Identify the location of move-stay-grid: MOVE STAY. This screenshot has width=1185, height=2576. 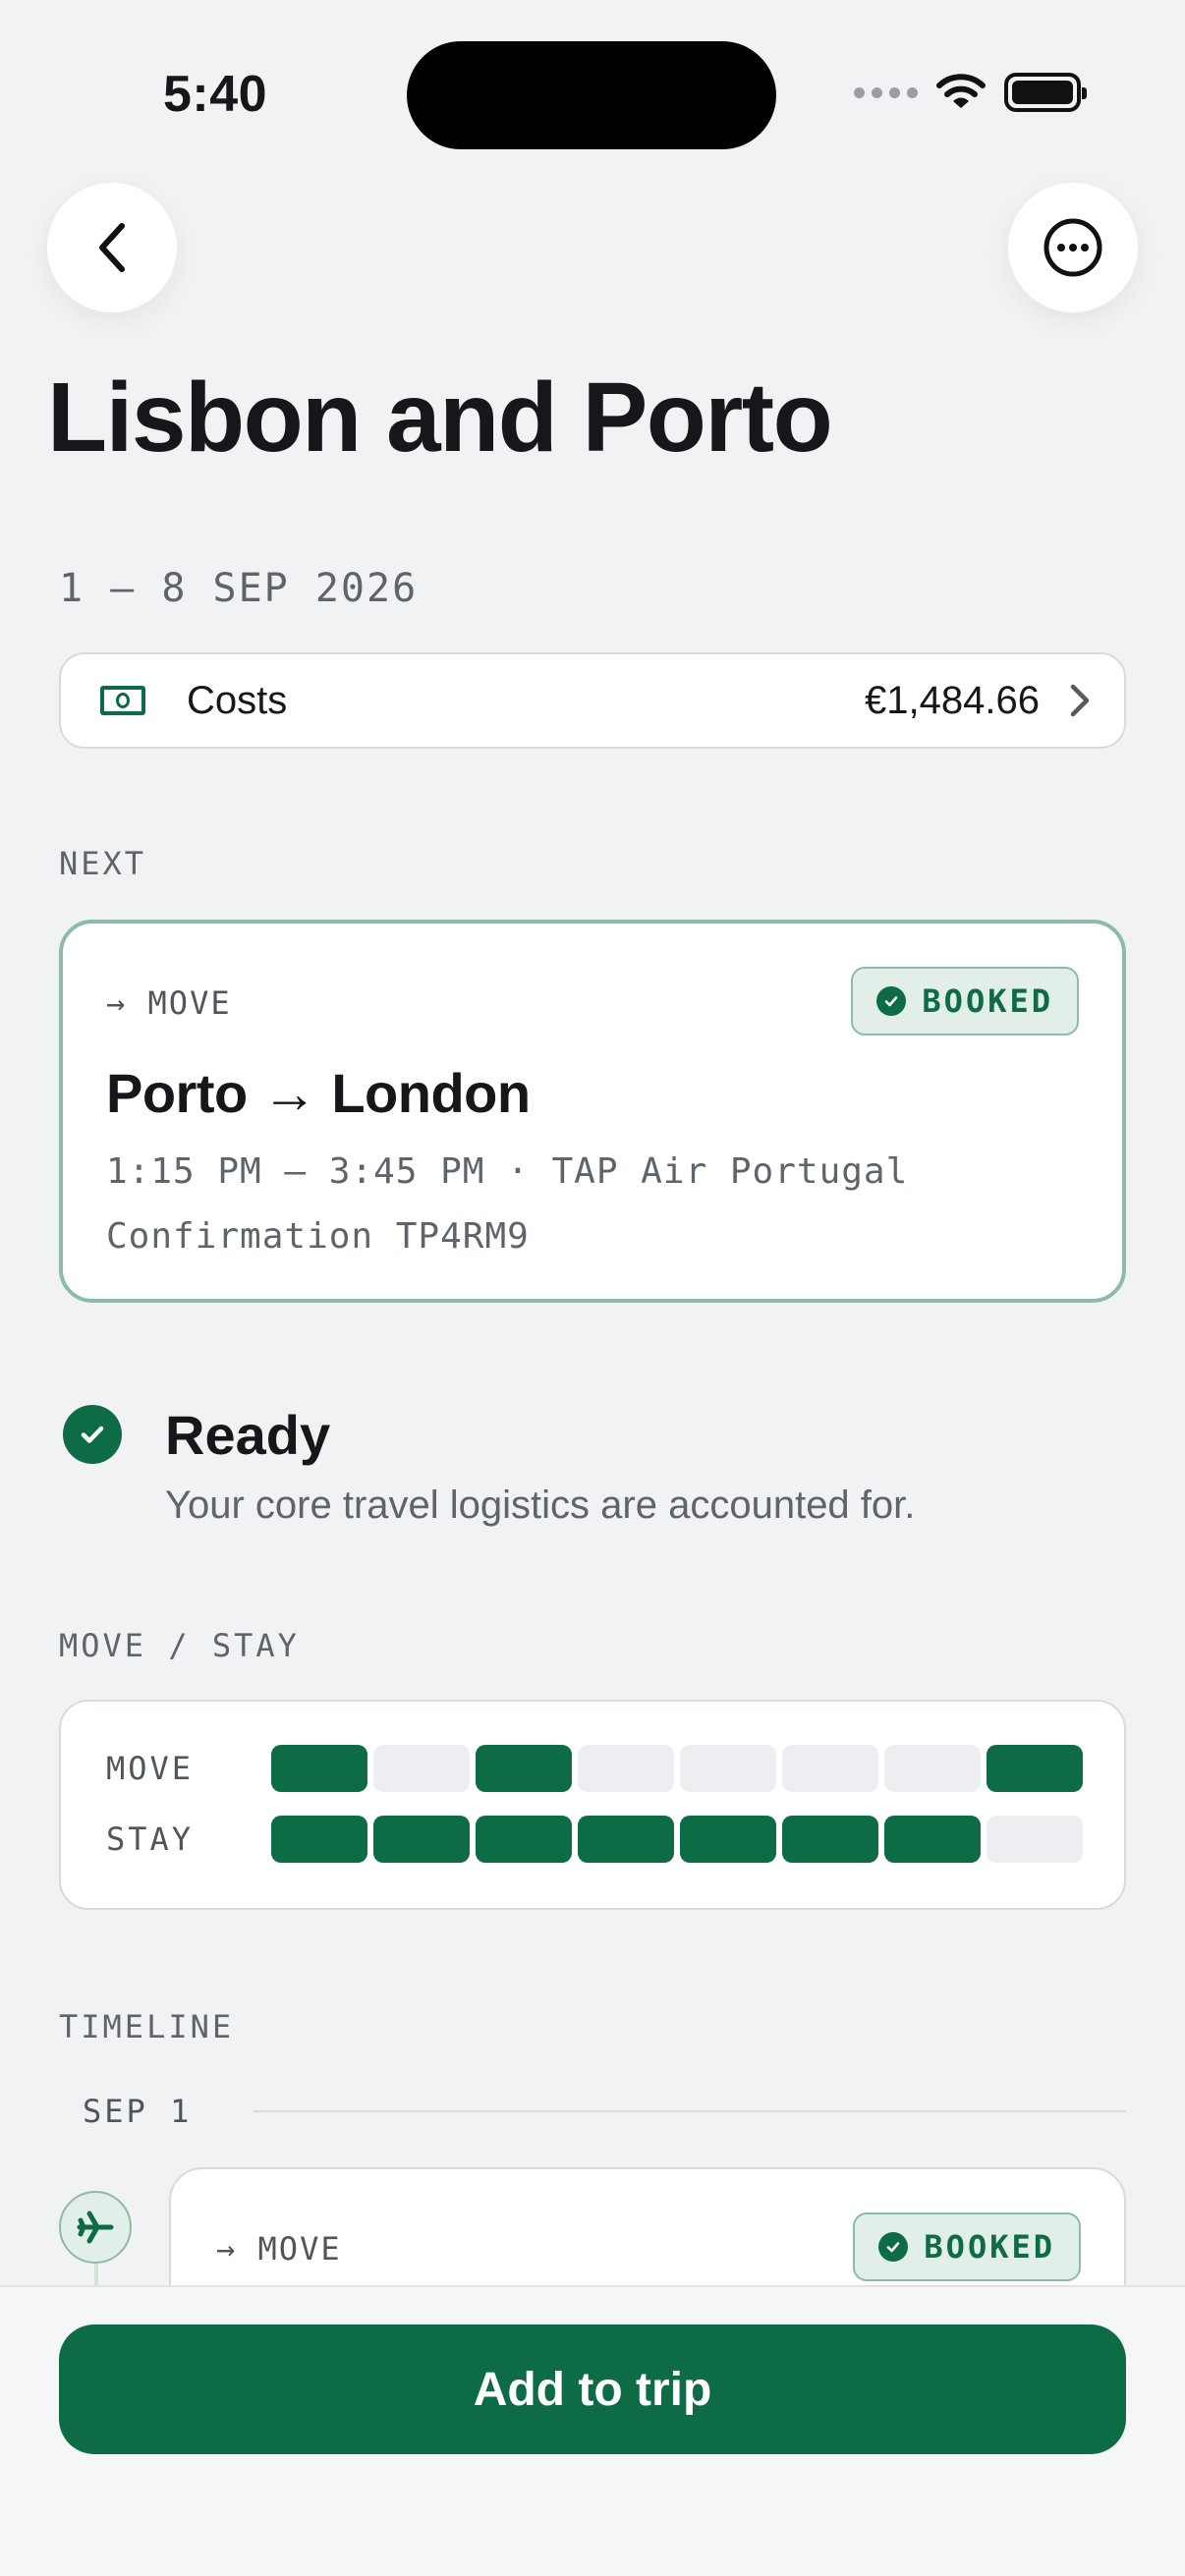
(592, 1805).